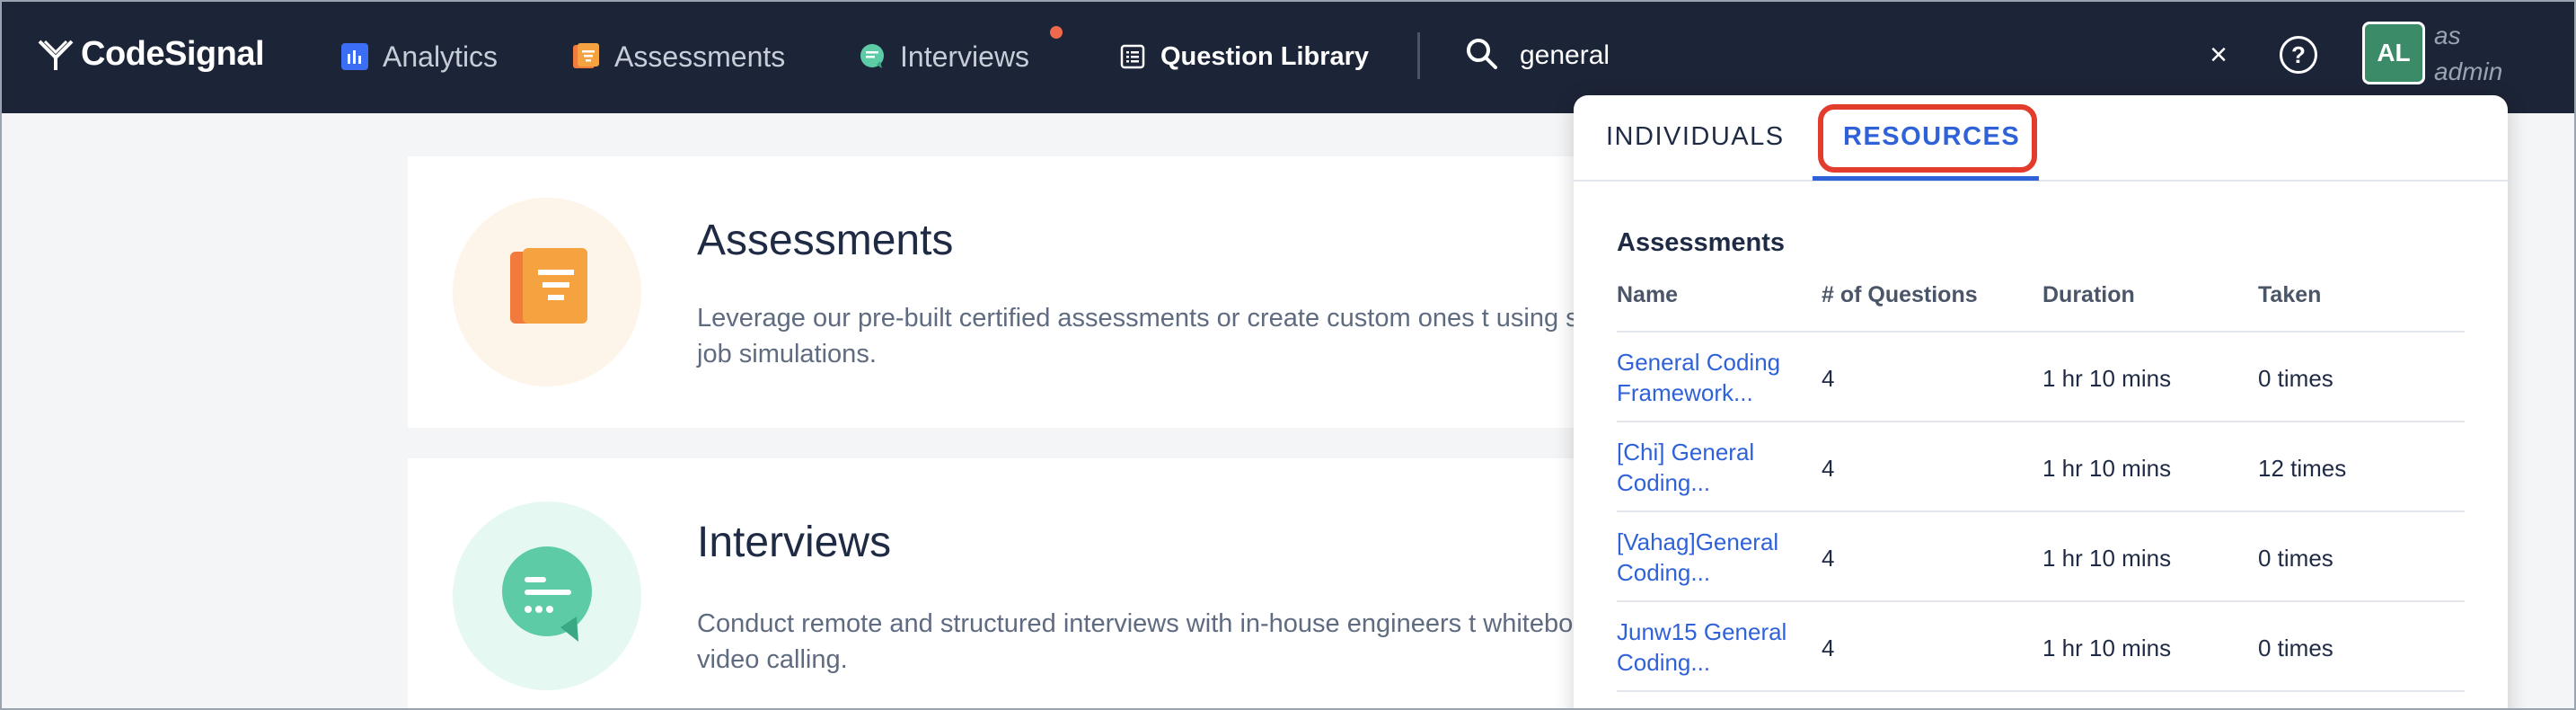 Image resolution: width=2576 pixels, height=710 pixels. What do you see at coordinates (1931, 137) in the screenshot?
I see `tab-resources: RESOURCES` at bounding box center [1931, 137].